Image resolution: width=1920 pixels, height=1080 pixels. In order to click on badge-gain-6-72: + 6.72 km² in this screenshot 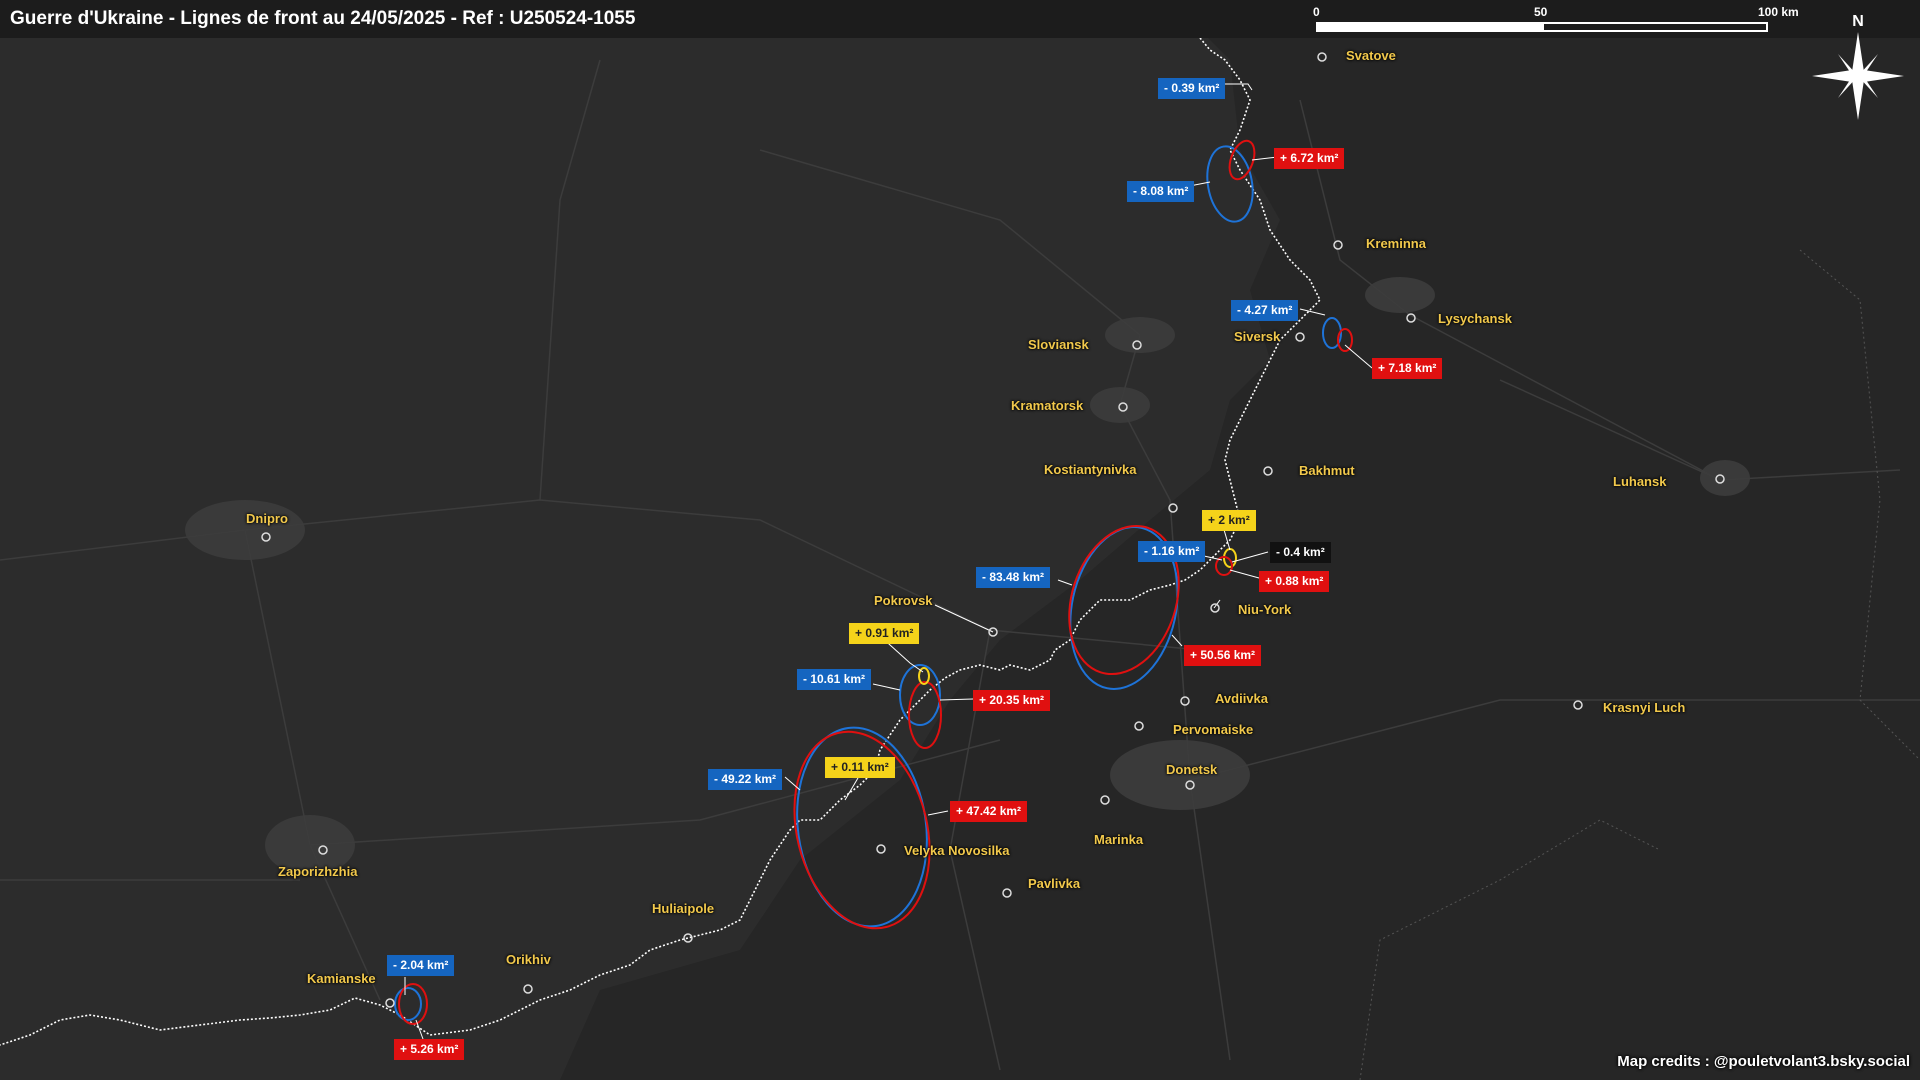, I will do `click(1309, 158)`.